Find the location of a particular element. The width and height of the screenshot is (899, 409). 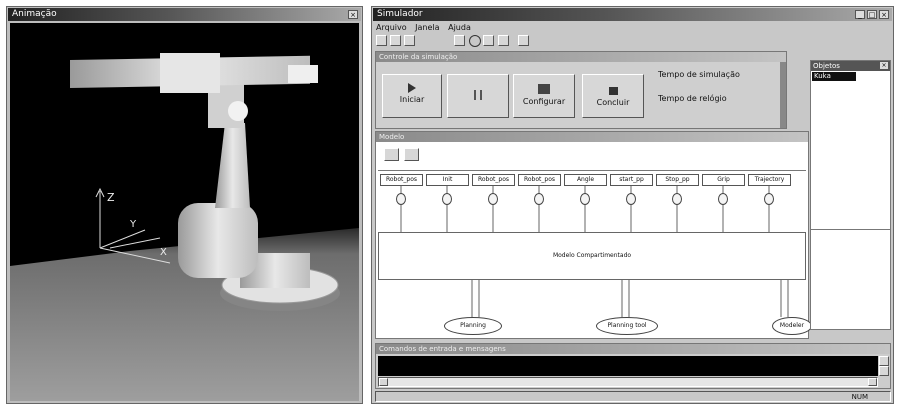

console-panel: Comandos de entrada e mensagens is located at coordinates (633, 366).